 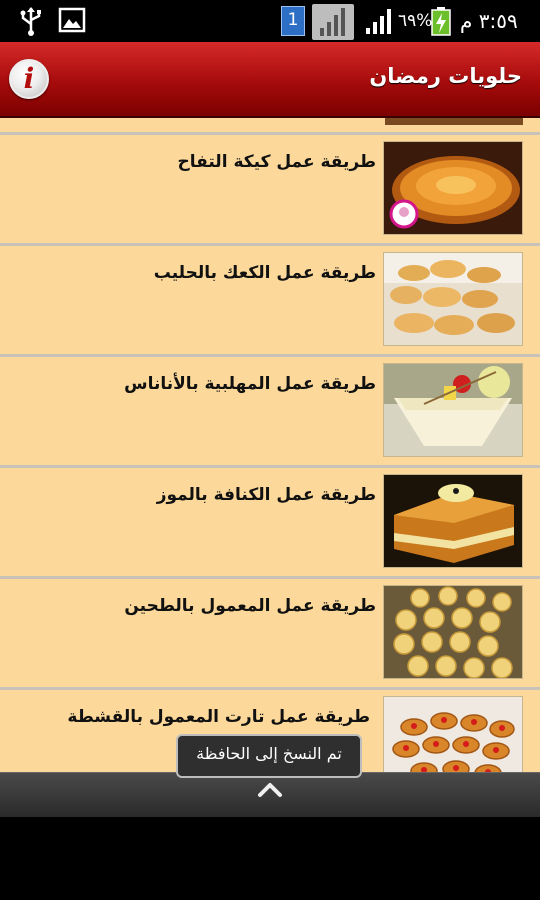 What do you see at coordinates (250, 606) in the screenshot?
I see `recipe-title: طريقة عمل المعمول بالطحين` at bounding box center [250, 606].